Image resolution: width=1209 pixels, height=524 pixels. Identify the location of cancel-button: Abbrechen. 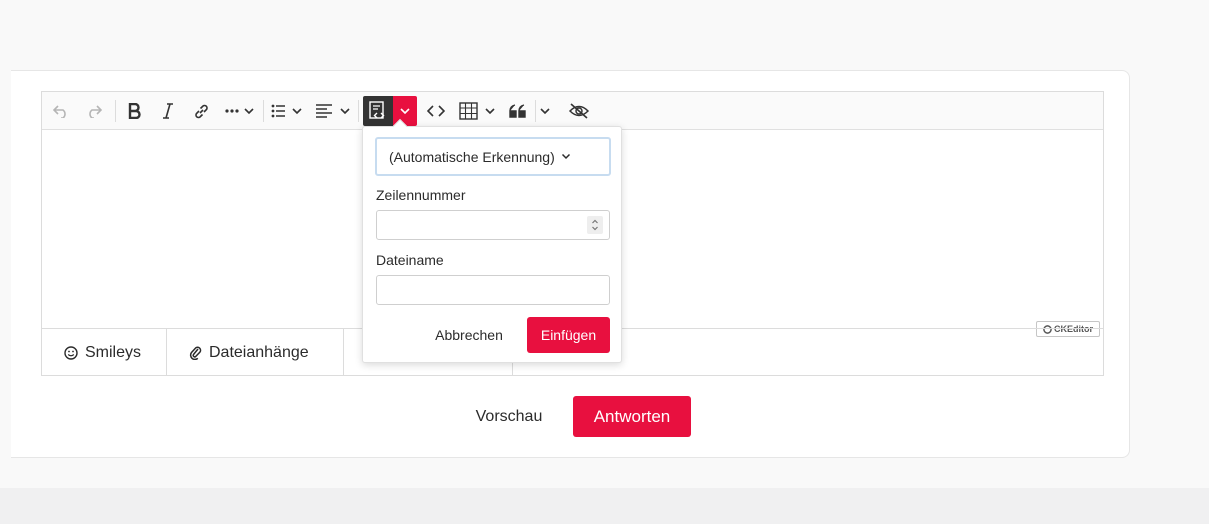
(469, 335).